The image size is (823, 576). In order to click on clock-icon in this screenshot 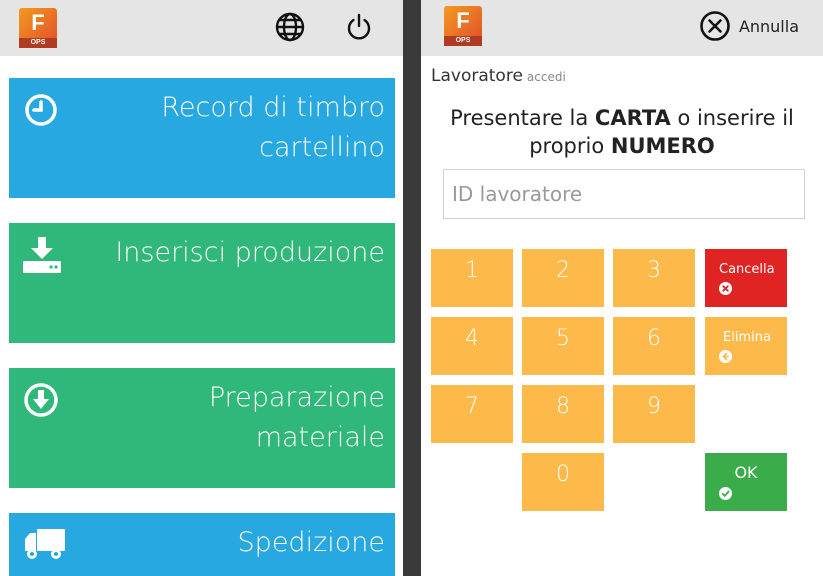, I will do `click(41, 110)`.